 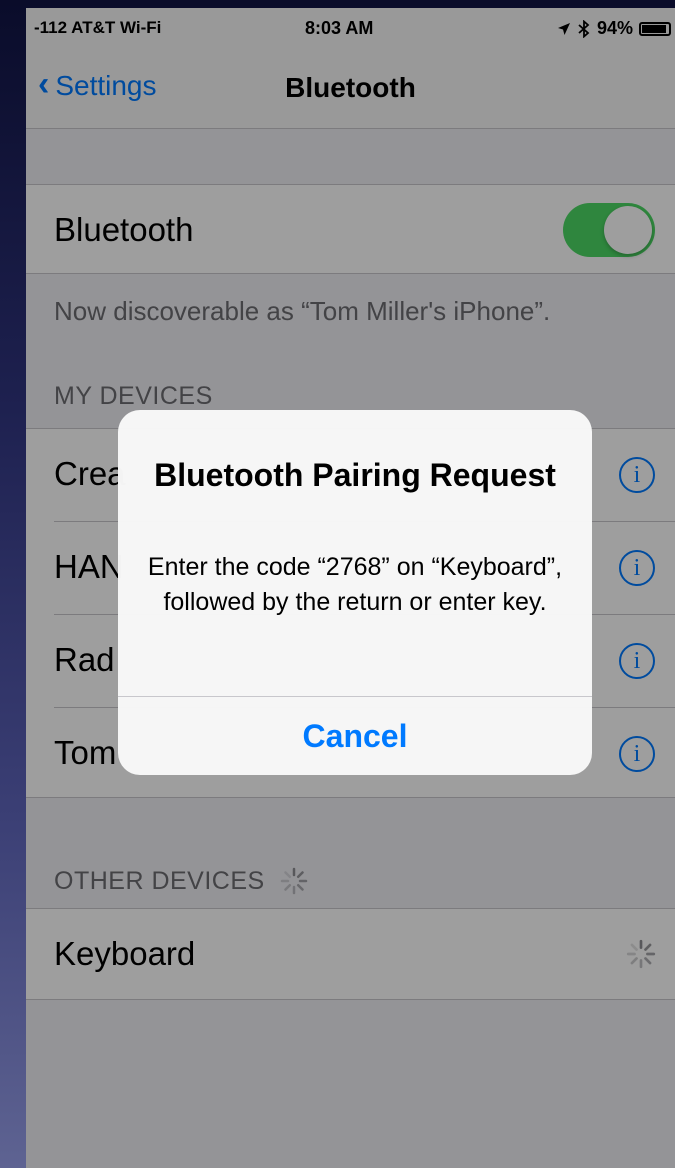 I want to click on cancel-button: Cancel, so click(x=355, y=736).